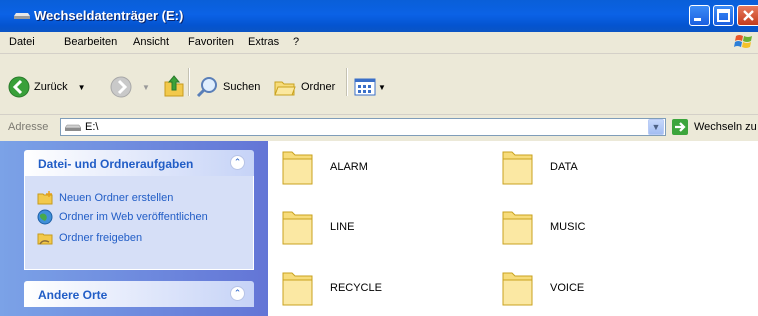 This screenshot has width=758, height=316. I want to click on folders-icon, so click(285, 88).